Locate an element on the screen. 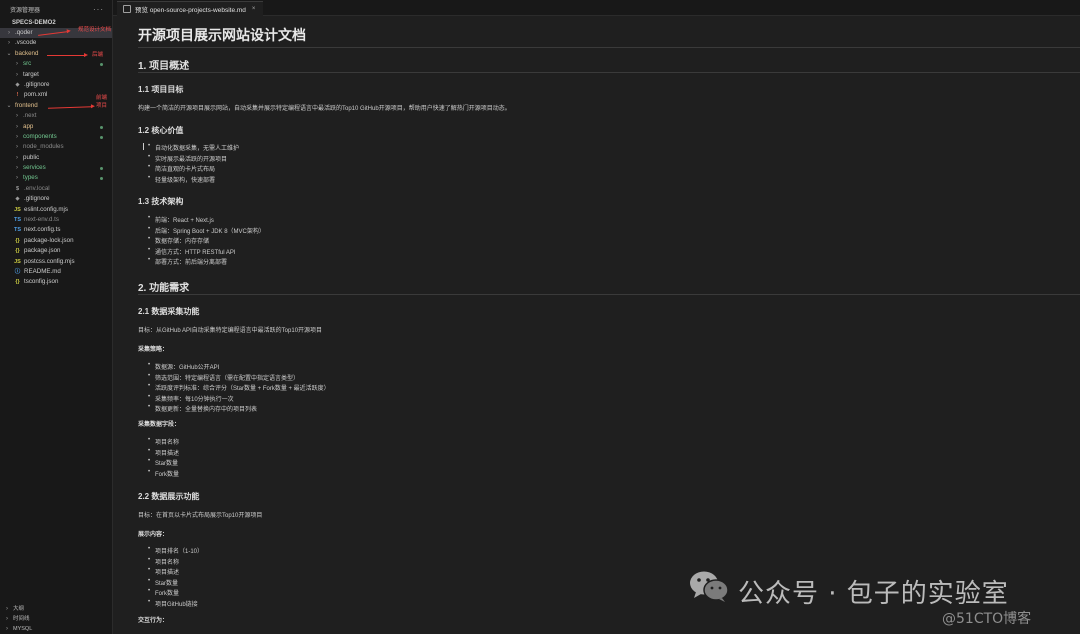  list-item: 数据存储：内存存储 is located at coordinates (178, 240).